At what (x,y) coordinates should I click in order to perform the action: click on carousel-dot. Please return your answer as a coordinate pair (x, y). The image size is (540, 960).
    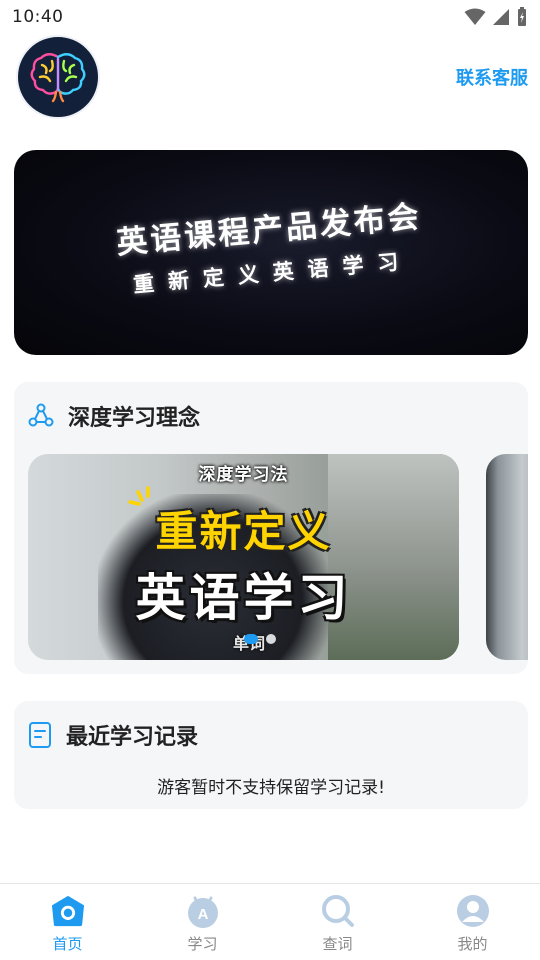
    Looking at the image, I should click on (271, 639).